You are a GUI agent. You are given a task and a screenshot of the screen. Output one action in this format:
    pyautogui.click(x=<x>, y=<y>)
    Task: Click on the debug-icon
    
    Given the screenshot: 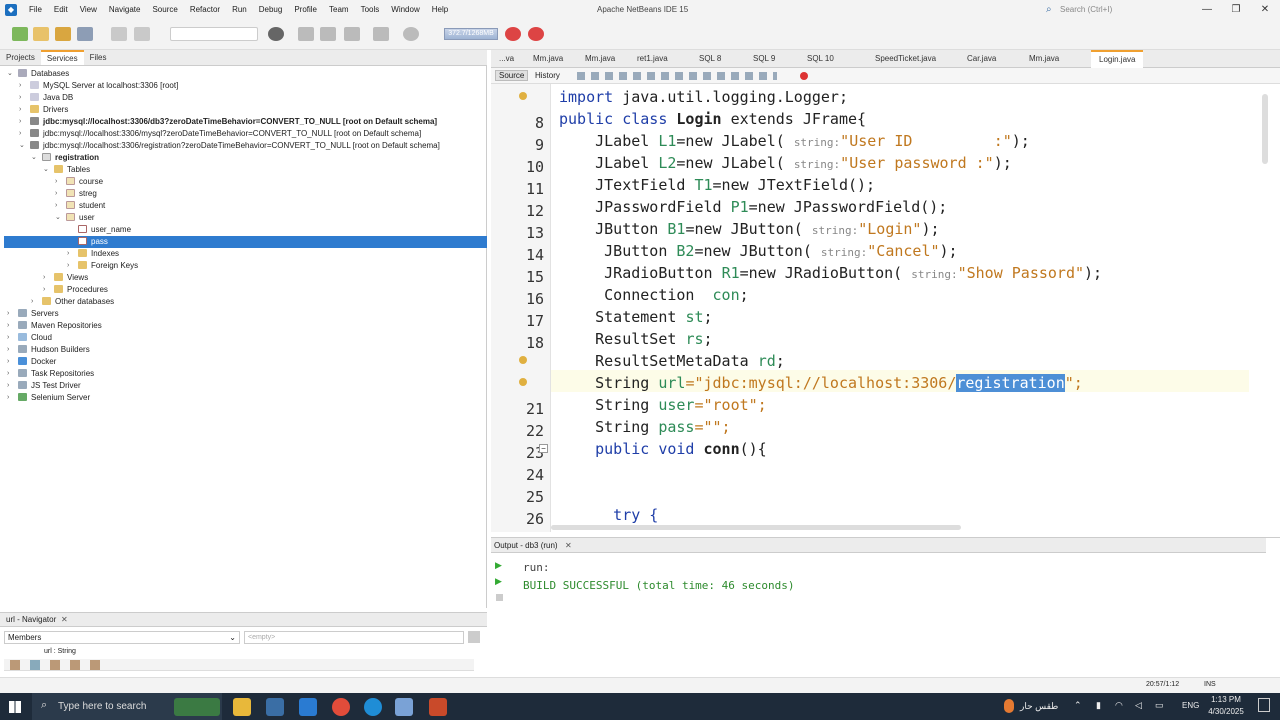 What is the action you would take?
    pyautogui.click(x=381, y=34)
    